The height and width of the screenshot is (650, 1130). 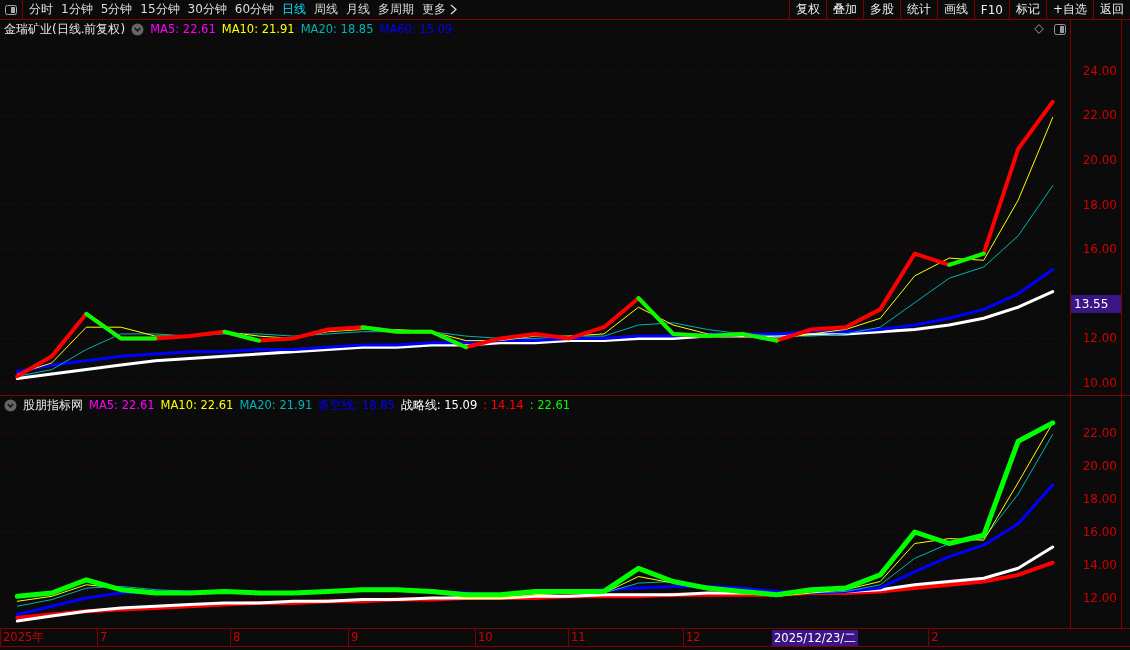 I want to click on date-label: 2025年, so click(x=48, y=637).